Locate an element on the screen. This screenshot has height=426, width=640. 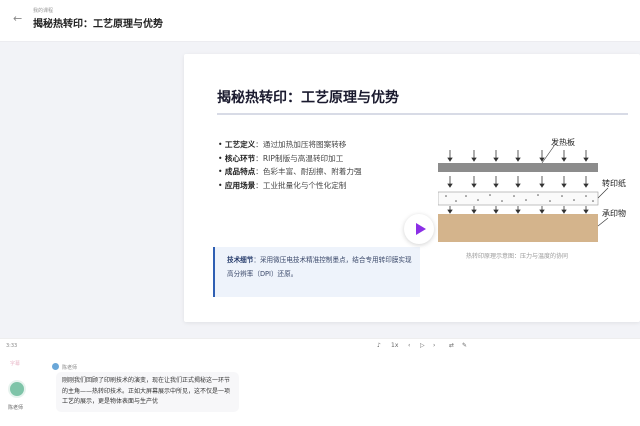
heat-transfer-diagram: 发热板 转印纸 承印物 is located at coordinates (532, 189).